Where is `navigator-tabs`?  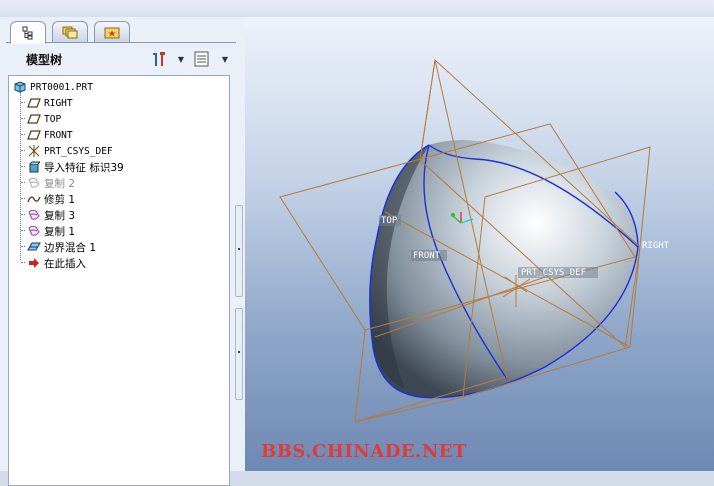
navigator-tabs is located at coordinates (124, 32).